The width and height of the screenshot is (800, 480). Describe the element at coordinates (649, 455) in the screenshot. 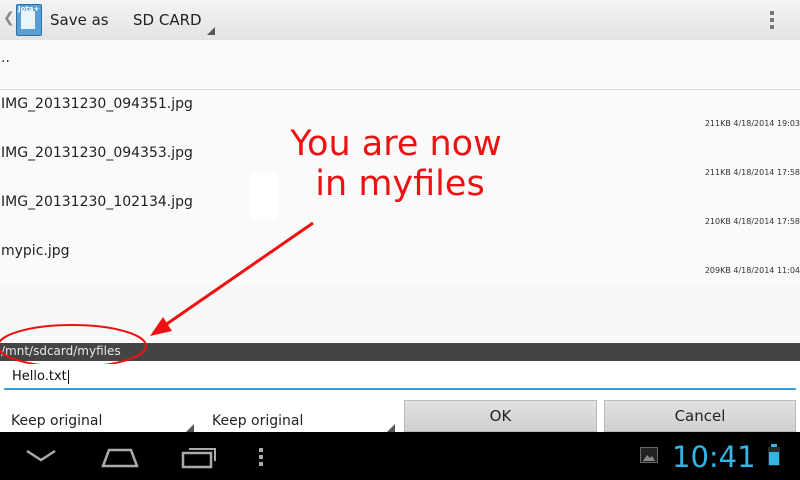

I see `gallery-notification-icon` at that location.